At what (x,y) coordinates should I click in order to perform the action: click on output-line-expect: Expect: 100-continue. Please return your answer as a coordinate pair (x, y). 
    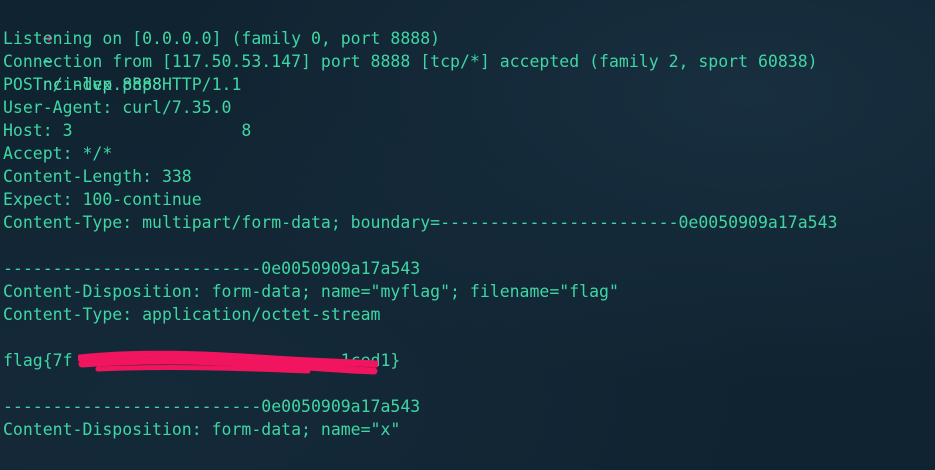
    Looking at the image, I should click on (102, 199).